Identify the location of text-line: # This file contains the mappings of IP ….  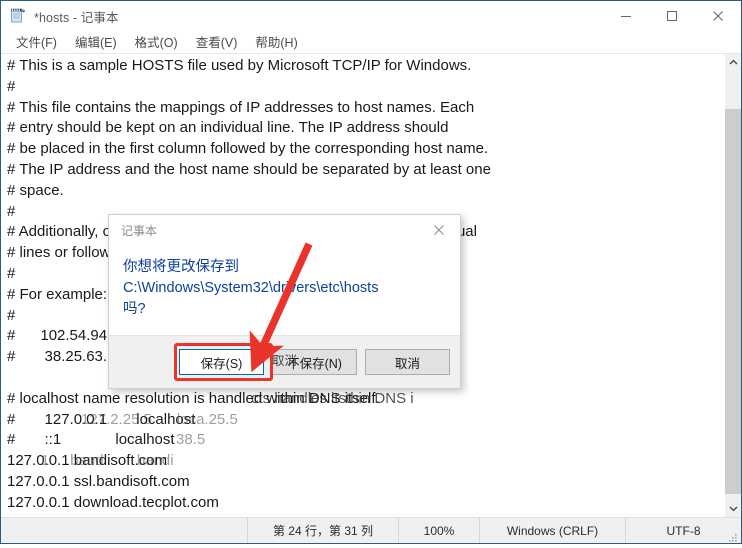
(241, 107).